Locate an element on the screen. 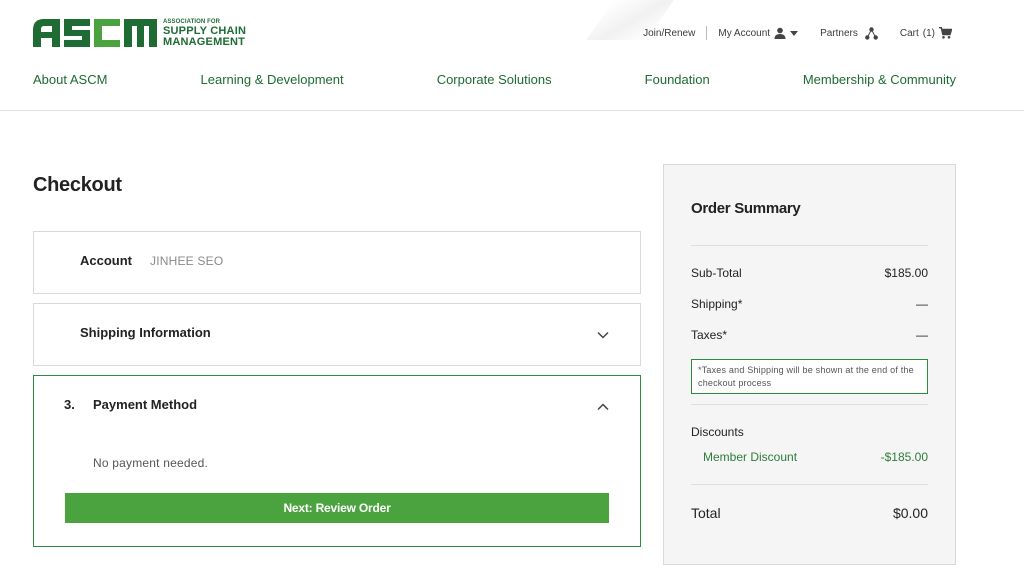  payment-label: Payment Method is located at coordinates (145, 404).